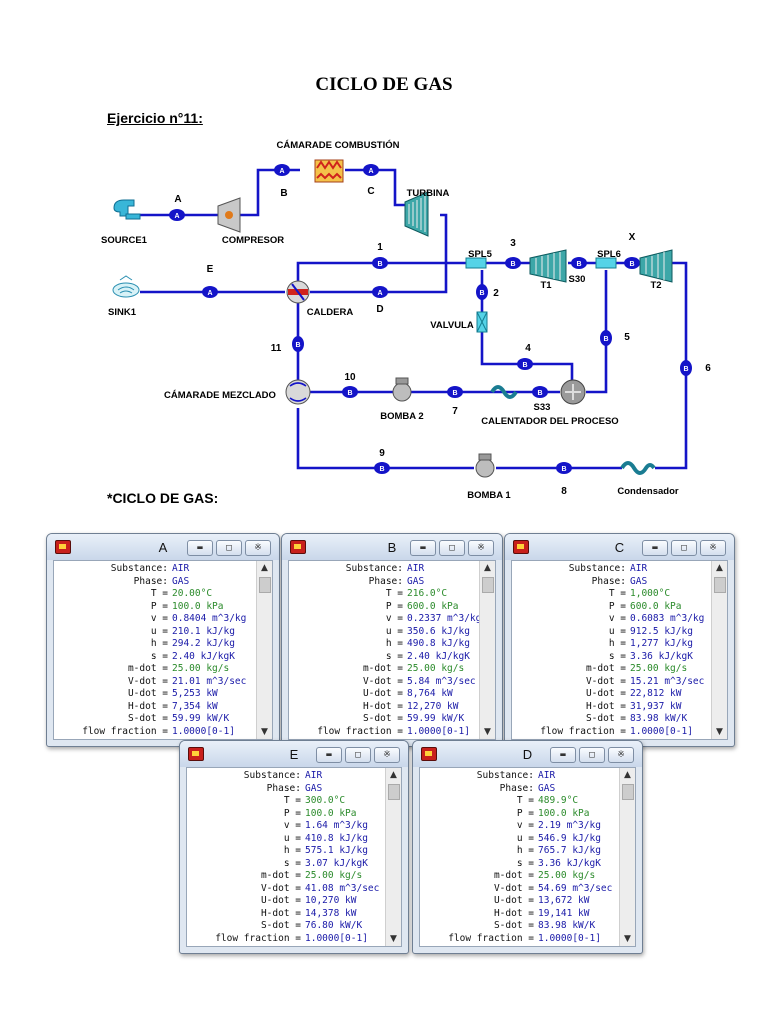 Image resolution: width=768 pixels, height=1024 pixels. Describe the element at coordinates (201, 632) in the screenshot. I see `property-value: 210.1 kJ/kg` at that location.